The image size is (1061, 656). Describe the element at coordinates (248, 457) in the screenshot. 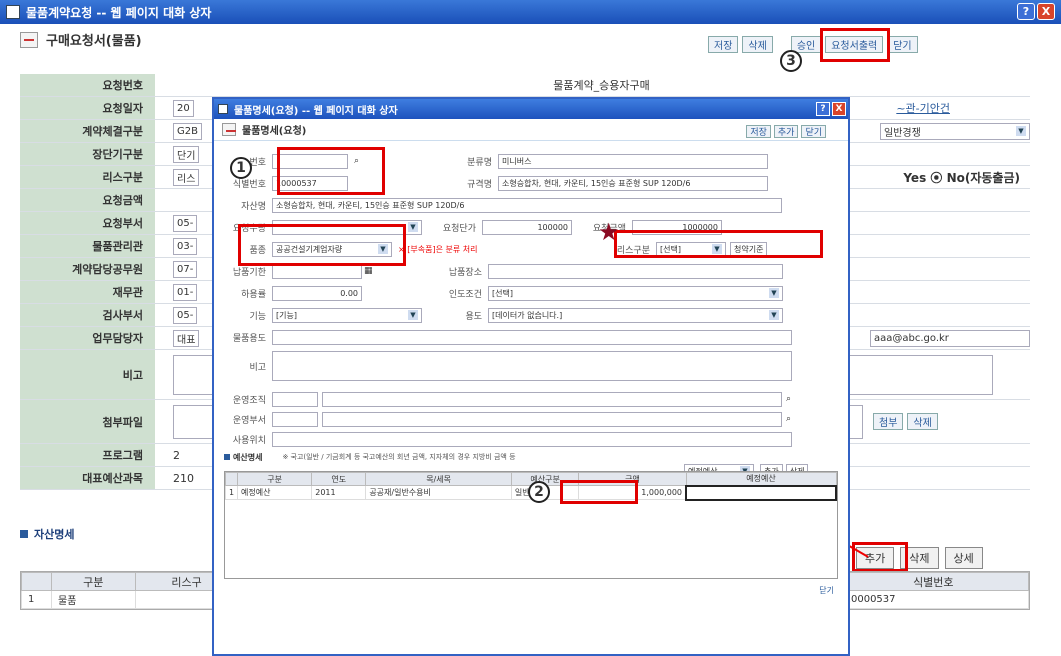

I see `budget-label: 예산명세` at that location.